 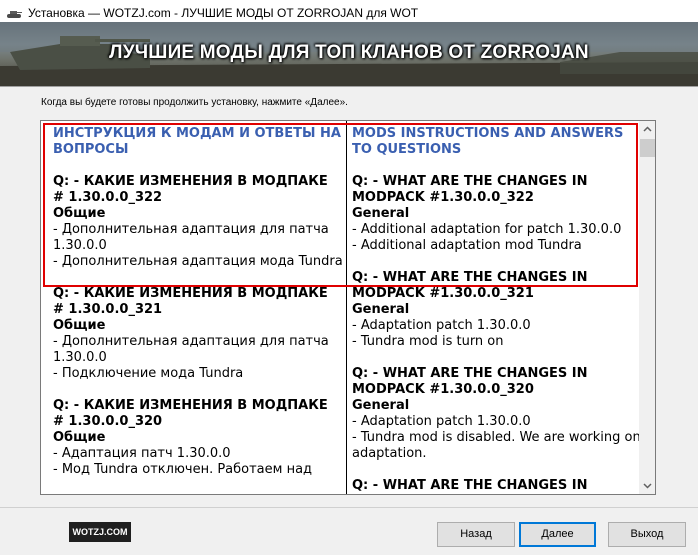 I want to click on list-item: - Адаптация патч 1.30.0.0, so click(x=142, y=453).